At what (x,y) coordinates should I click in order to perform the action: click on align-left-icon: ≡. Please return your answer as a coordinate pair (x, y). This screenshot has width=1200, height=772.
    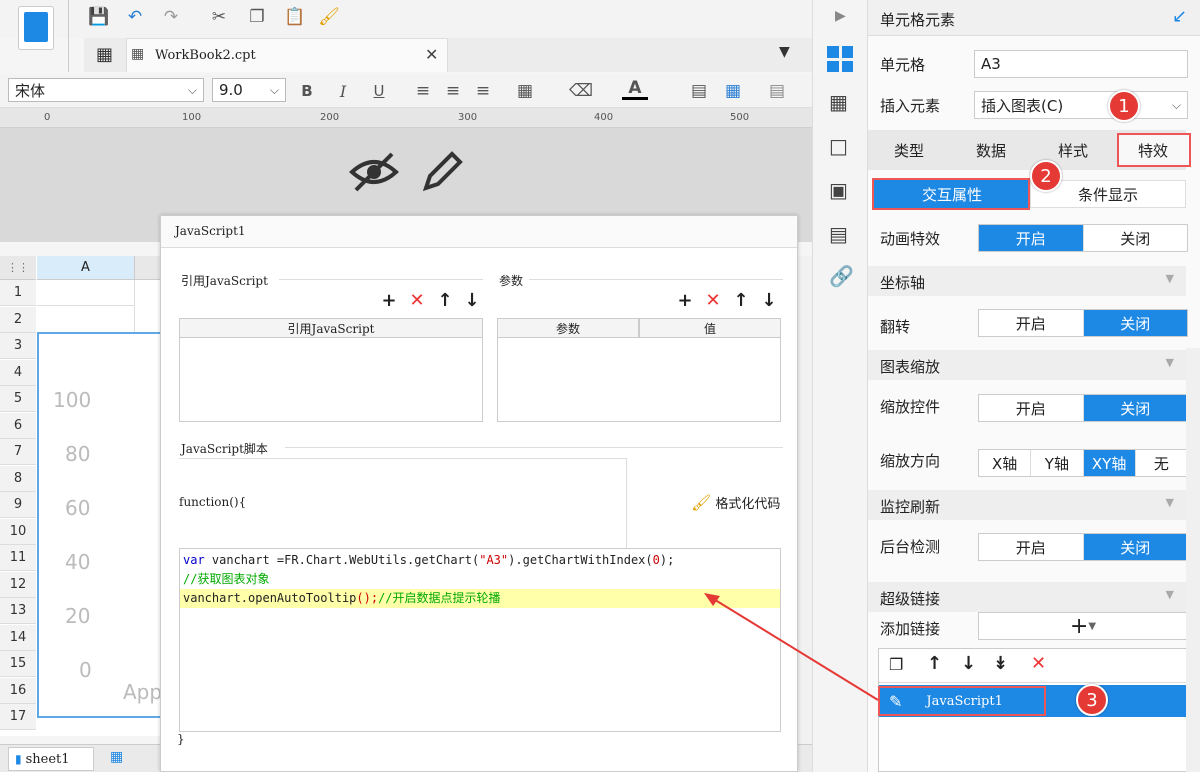
    Looking at the image, I should click on (423, 91).